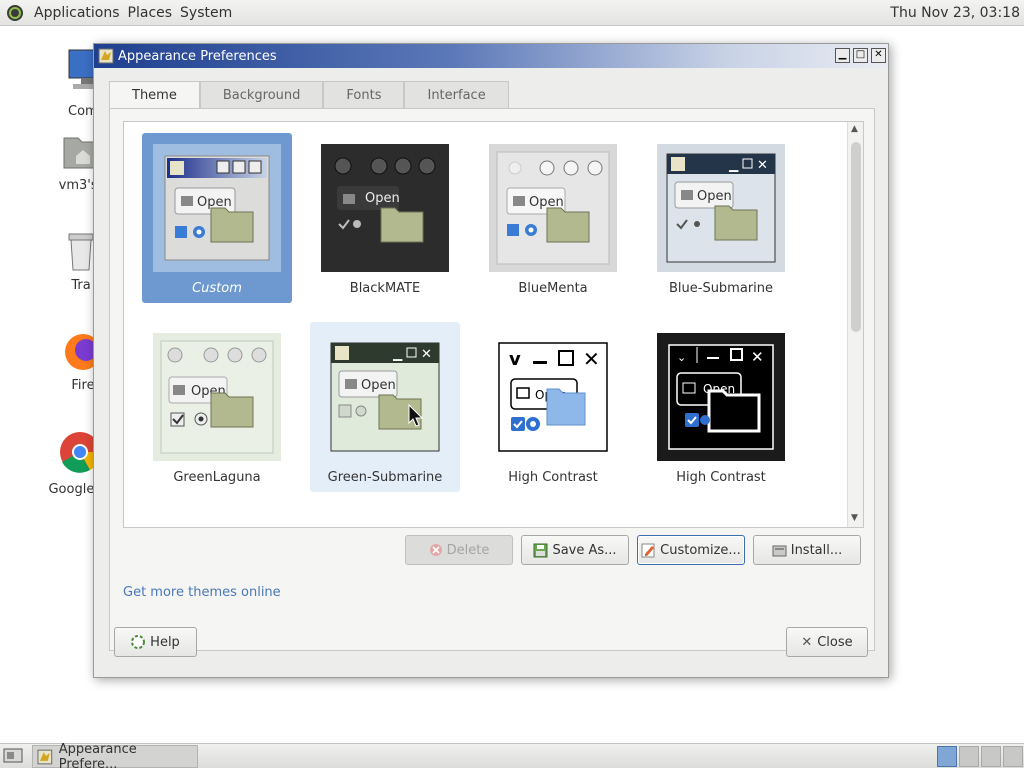 This screenshot has height=772, width=1024. I want to click on minimize-icon: ▁, so click(842, 54).